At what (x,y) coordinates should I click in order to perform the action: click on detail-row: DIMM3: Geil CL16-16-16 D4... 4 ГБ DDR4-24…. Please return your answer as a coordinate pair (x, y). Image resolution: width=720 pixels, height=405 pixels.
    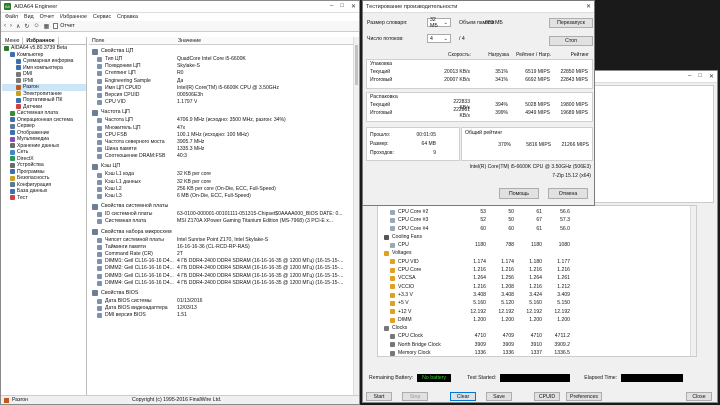
    Looking at the image, I should click on (221, 276).